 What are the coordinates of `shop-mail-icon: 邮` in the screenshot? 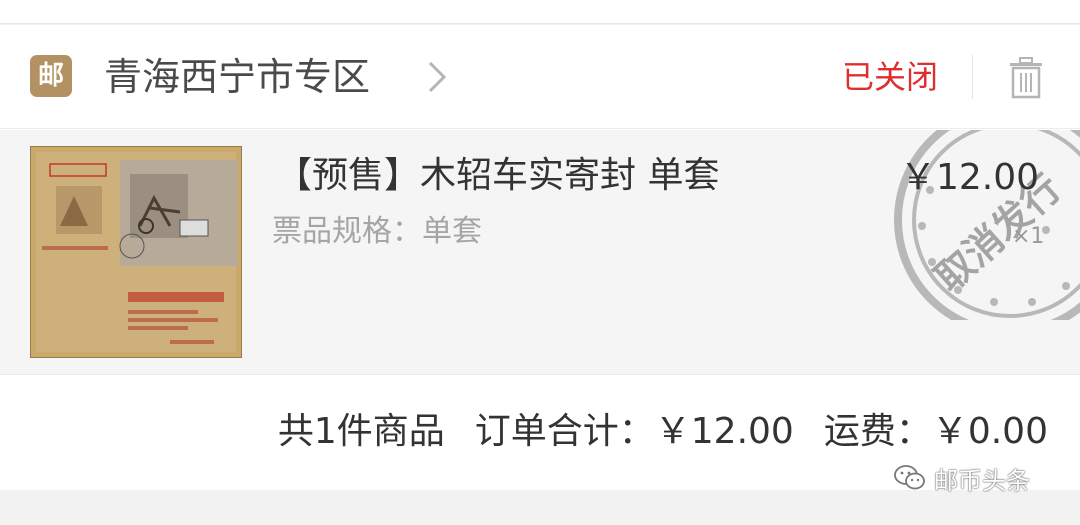 It's located at (51, 76).